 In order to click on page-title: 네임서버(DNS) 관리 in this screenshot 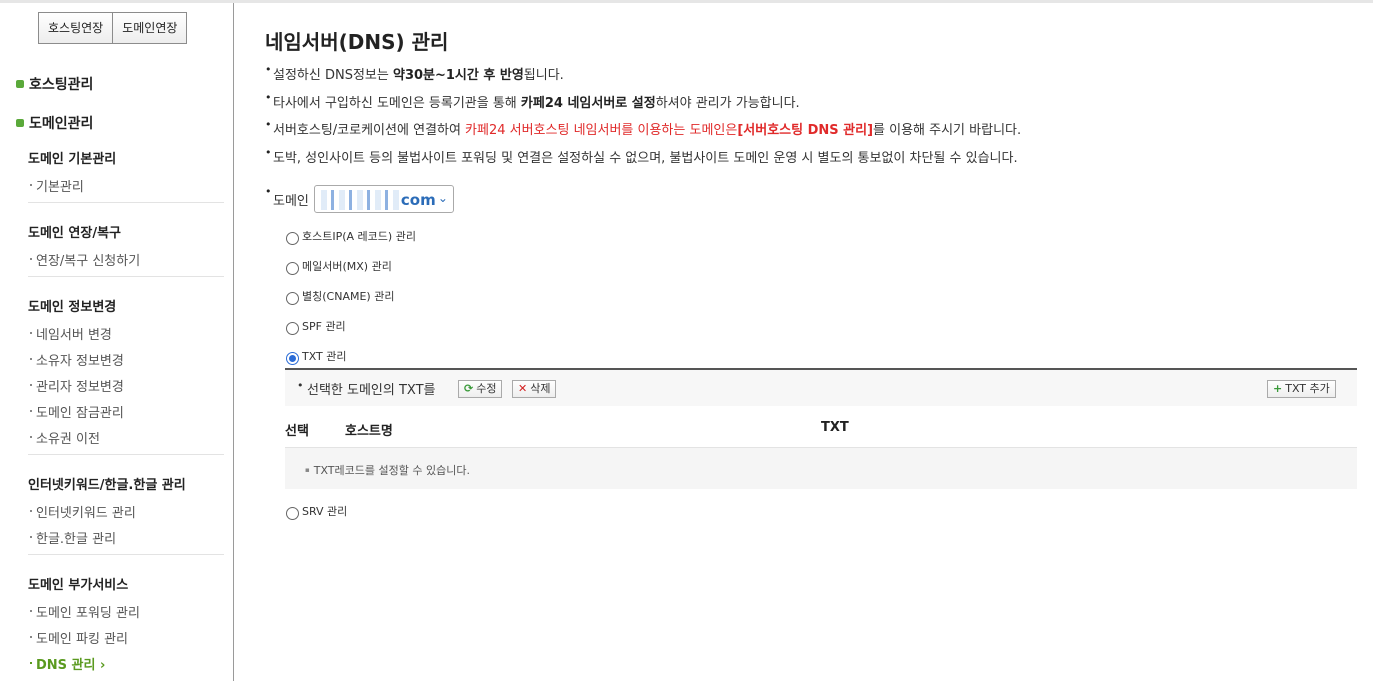, I will do `click(357, 42)`.